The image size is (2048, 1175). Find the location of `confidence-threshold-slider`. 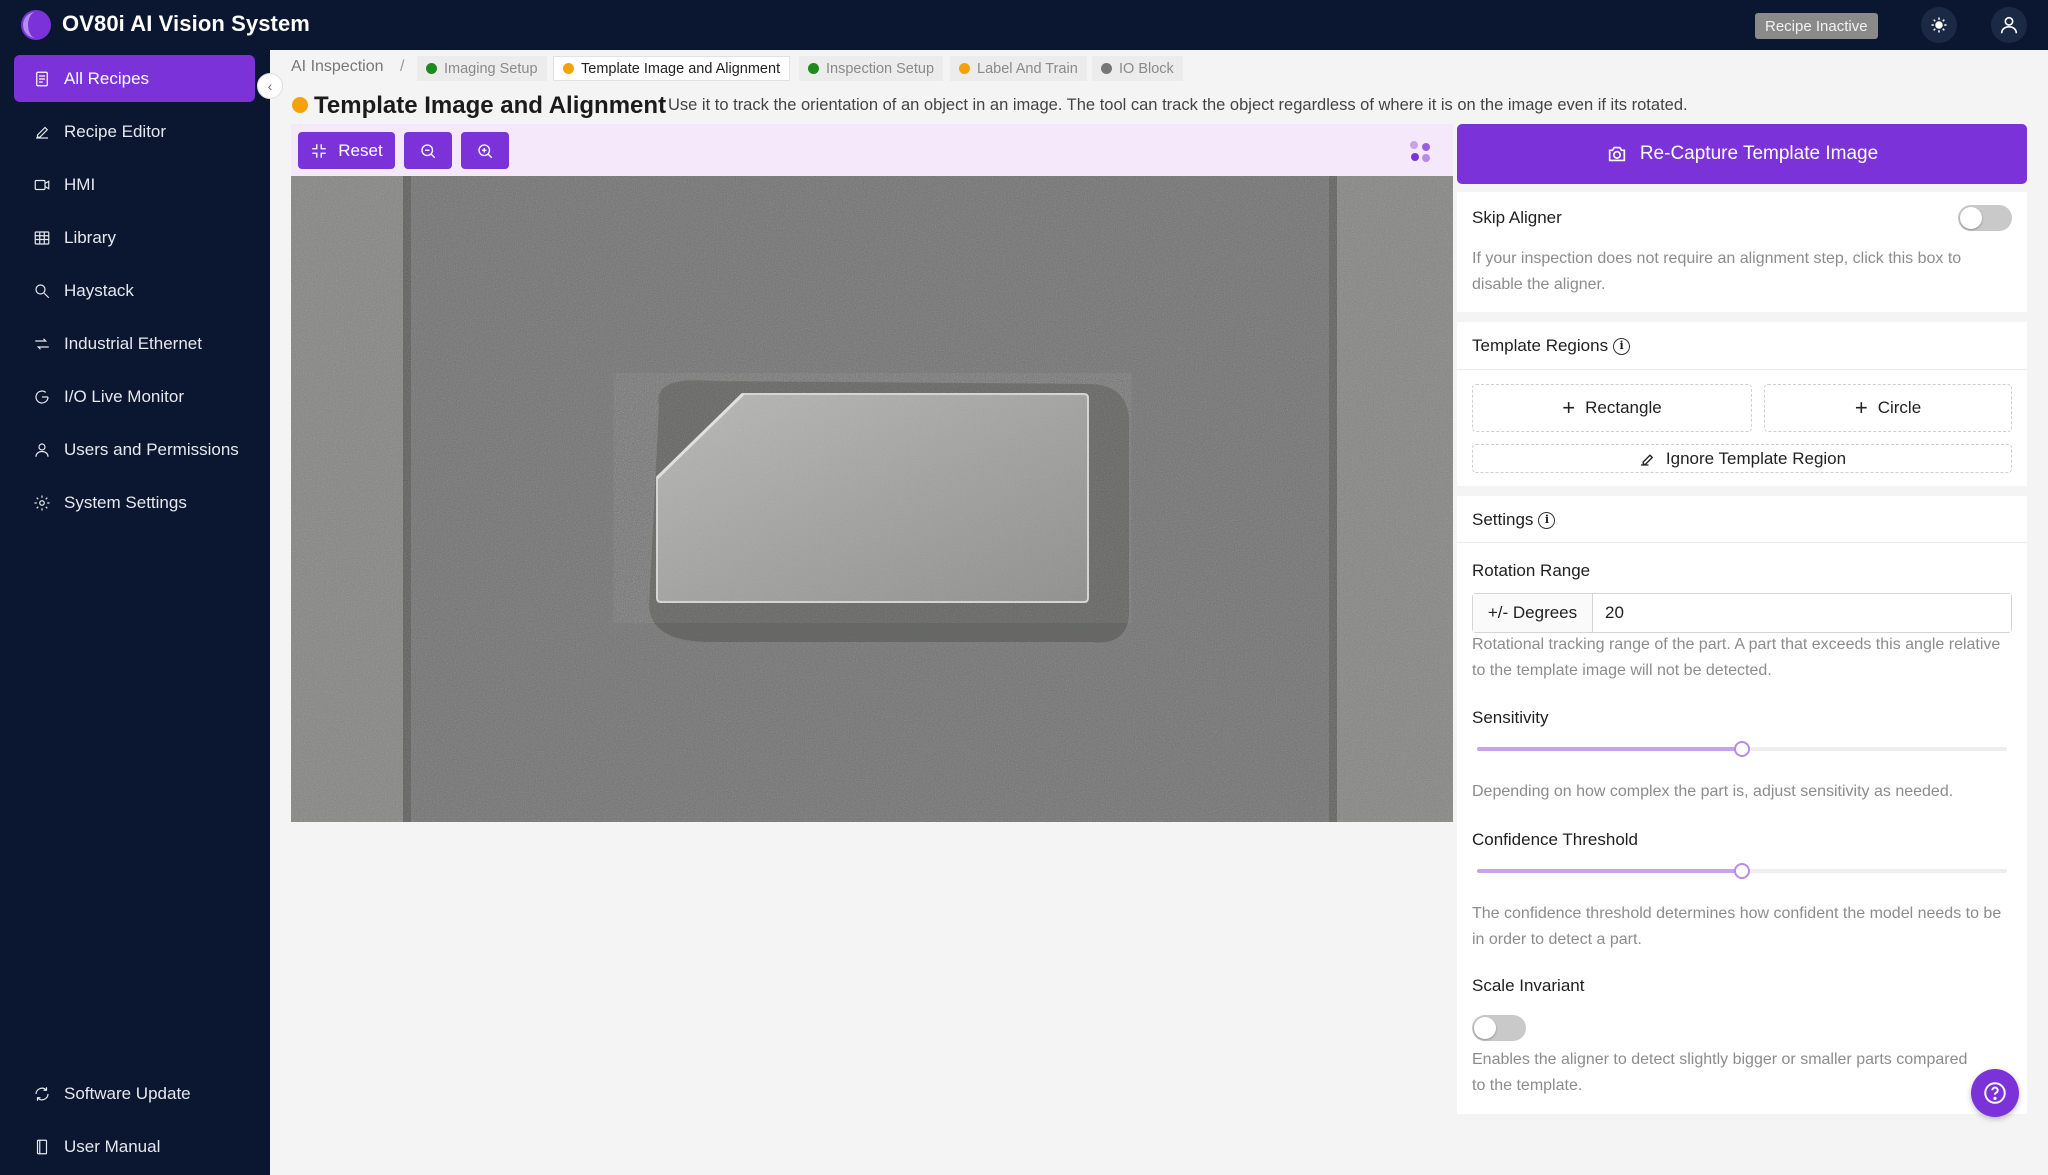

confidence-threshold-slider is located at coordinates (1742, 871).